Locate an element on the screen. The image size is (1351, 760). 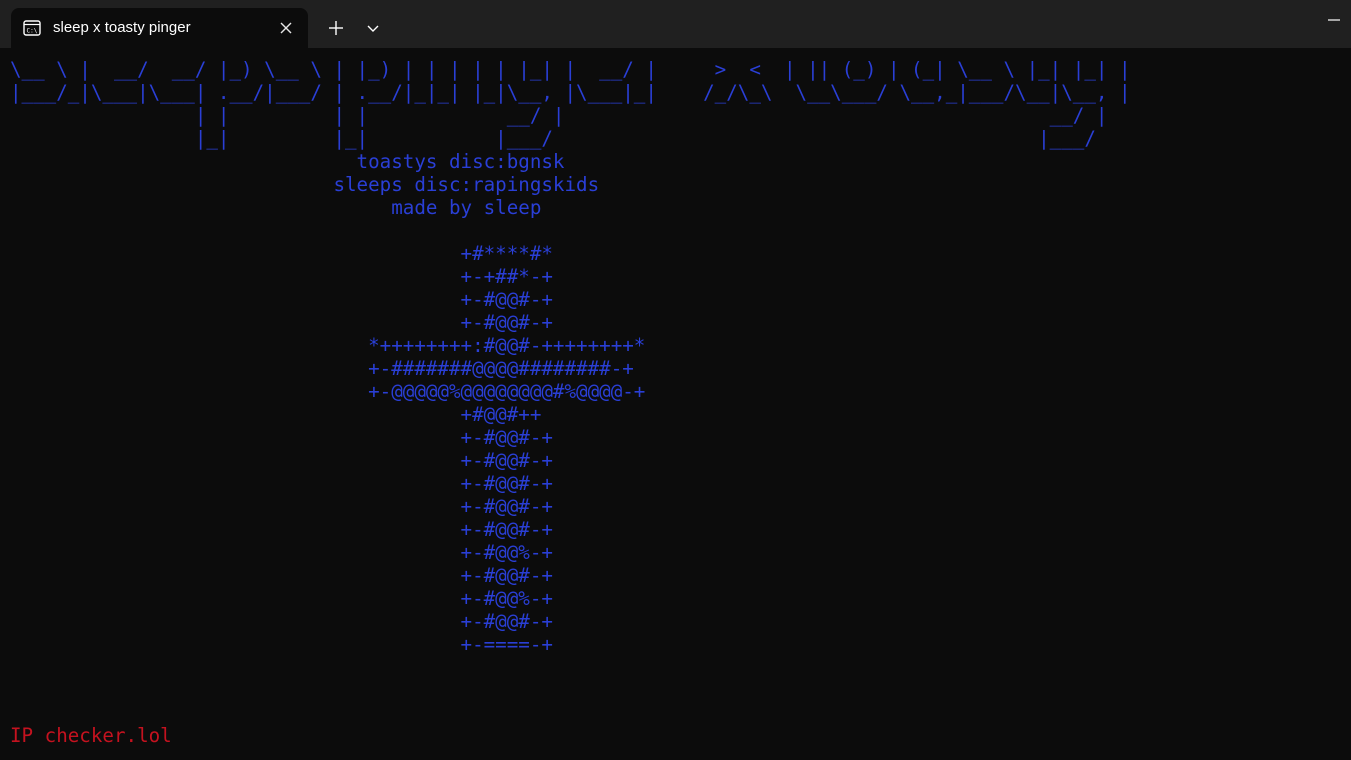
banner-line: +#@@#++ is located at coordinates (276, 414).